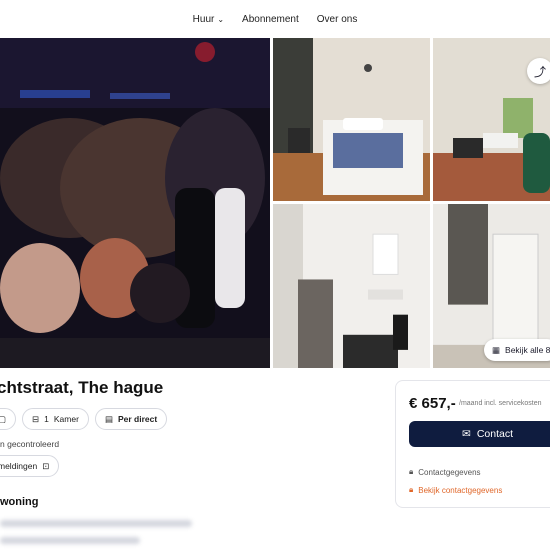 This screenshot has height=550, width=550. What do you see at coordinates (449, 472) in the screenshot?
I see `contact-info-label: Contactgegevens` at bounding box center [449, 472].